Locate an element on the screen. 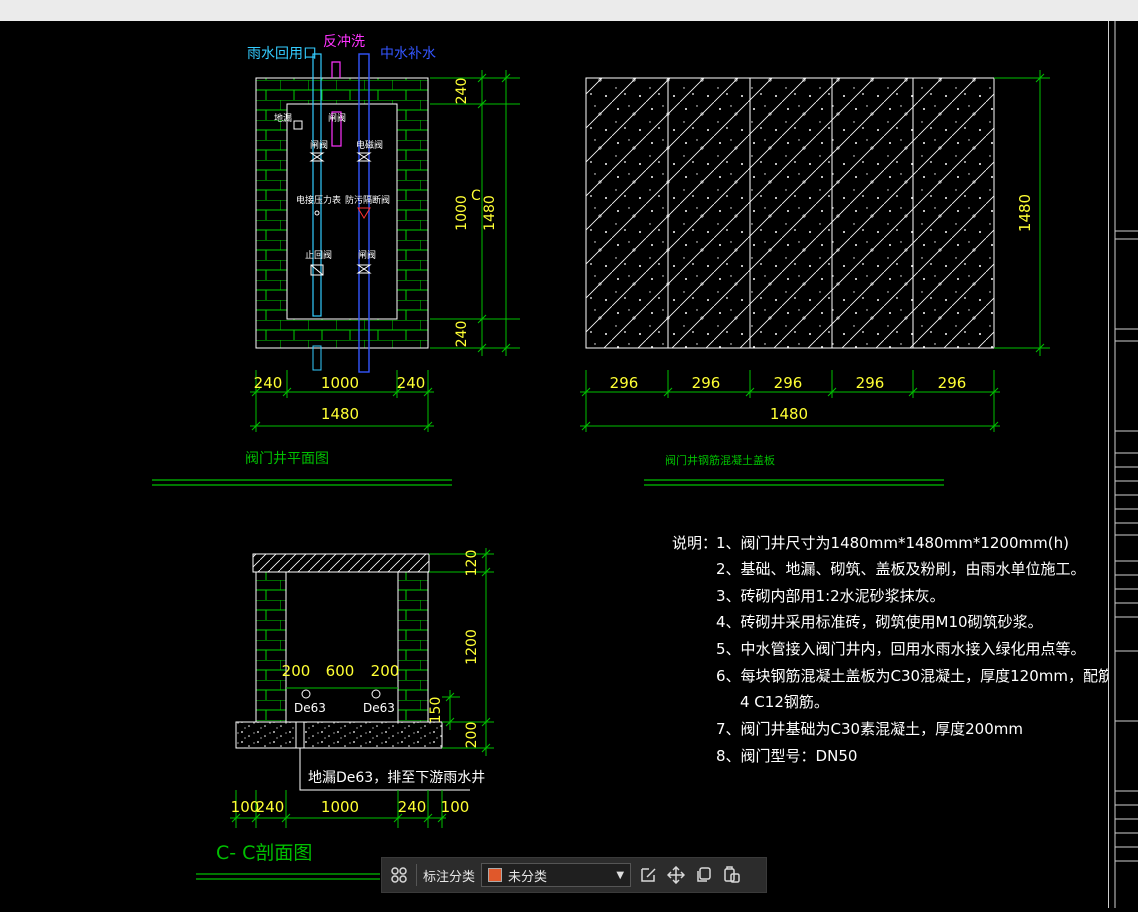 The height and width of the screenshot is (912, 1138). section-drain-note: 地漏De63，排至下游雨水井 is located at coordinates (396, 778).